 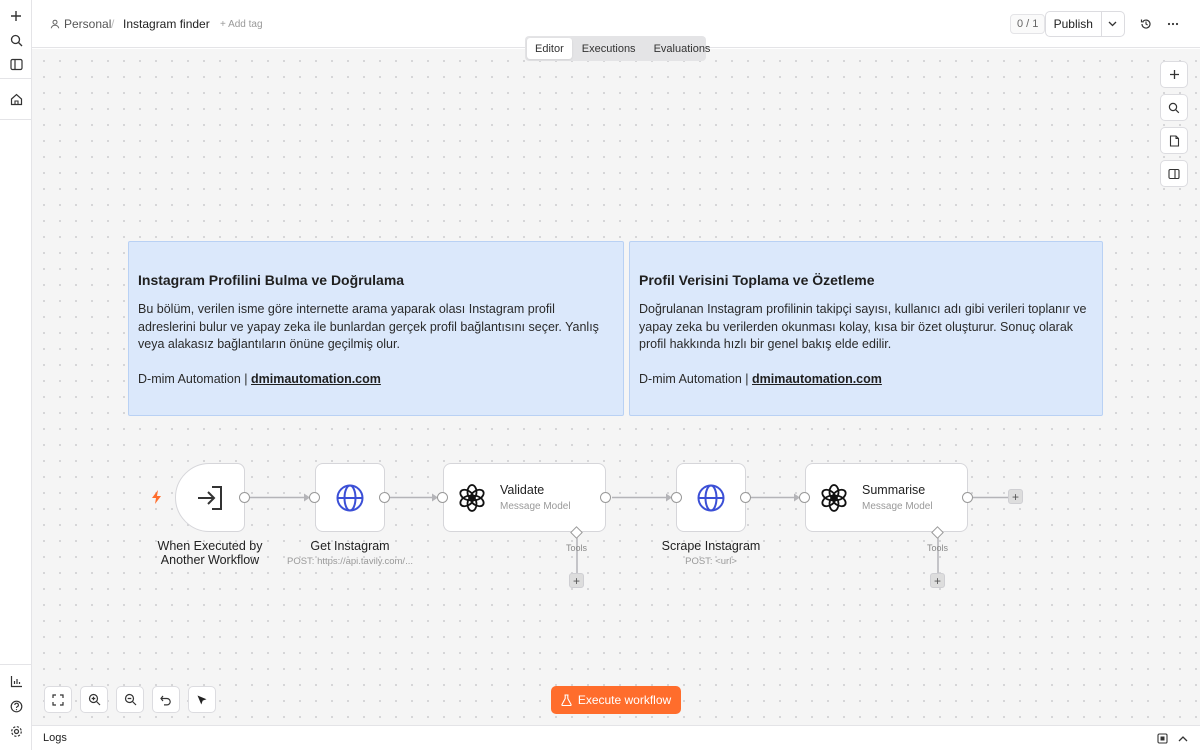 I want to click on panel-toggle-icon, so click(x=16, y=64).